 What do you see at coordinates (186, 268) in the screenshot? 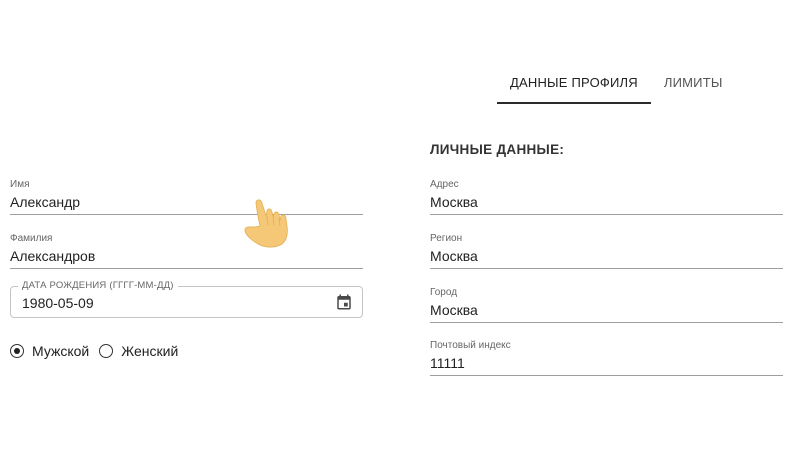
I see `last-name-underline` at bounding box center [186, 268].